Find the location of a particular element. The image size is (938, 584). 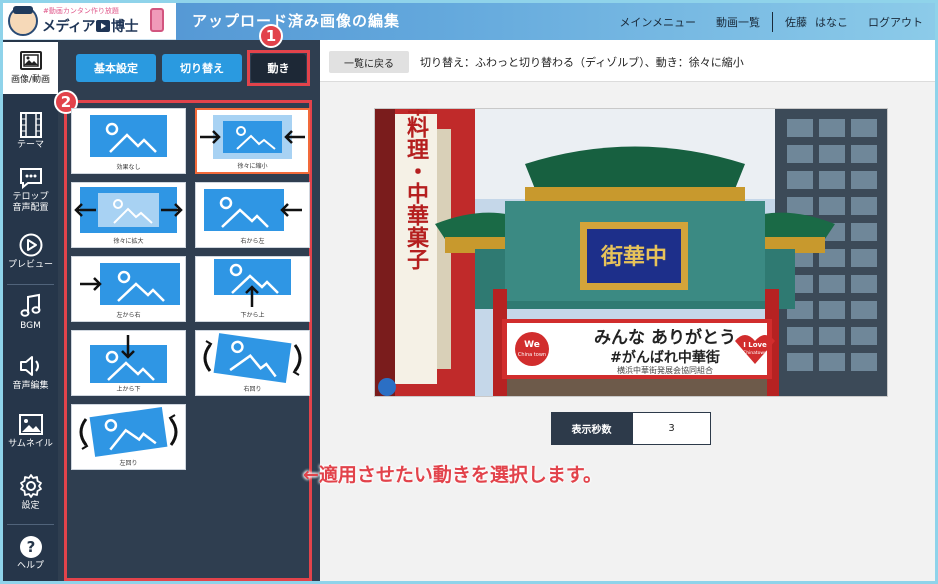

logo-name-b: 博士 is located at coordinates (125, 27).